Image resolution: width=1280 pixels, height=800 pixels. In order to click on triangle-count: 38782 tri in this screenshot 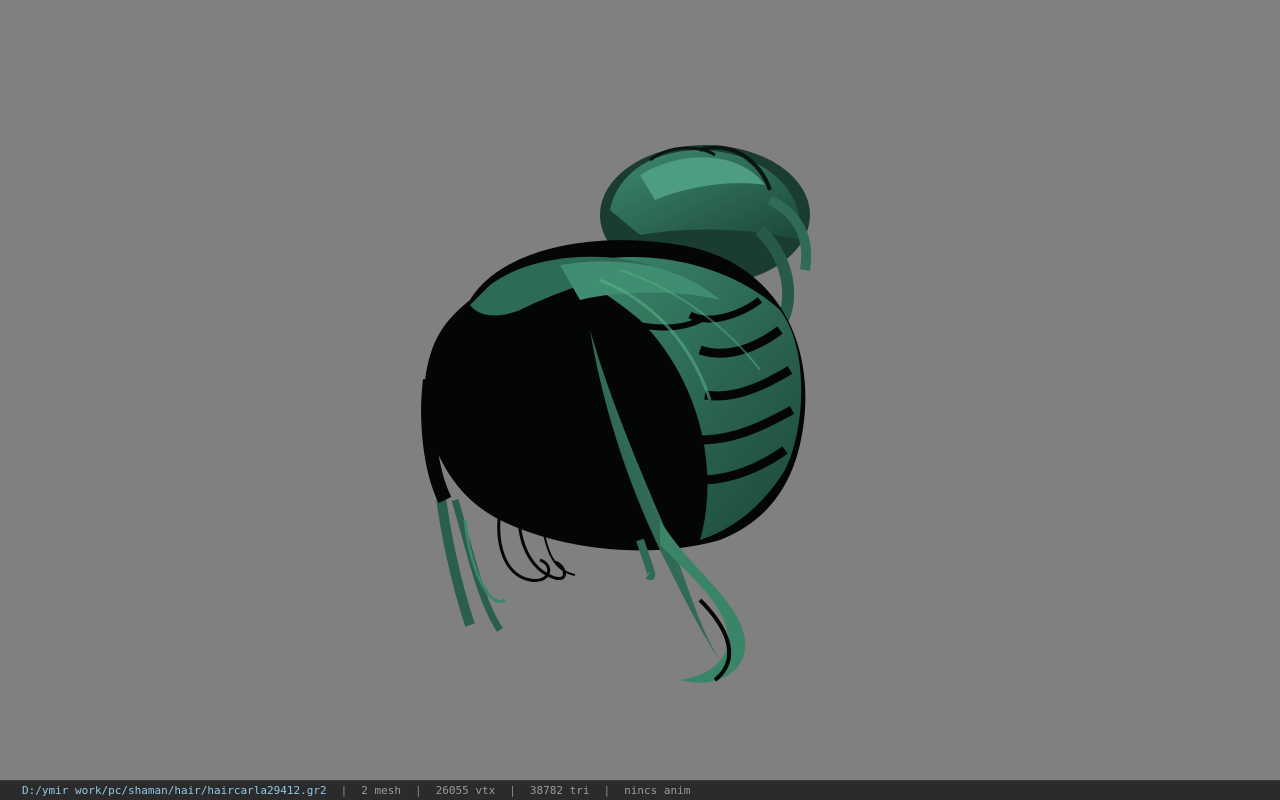, I will do `click(559, 790)`.